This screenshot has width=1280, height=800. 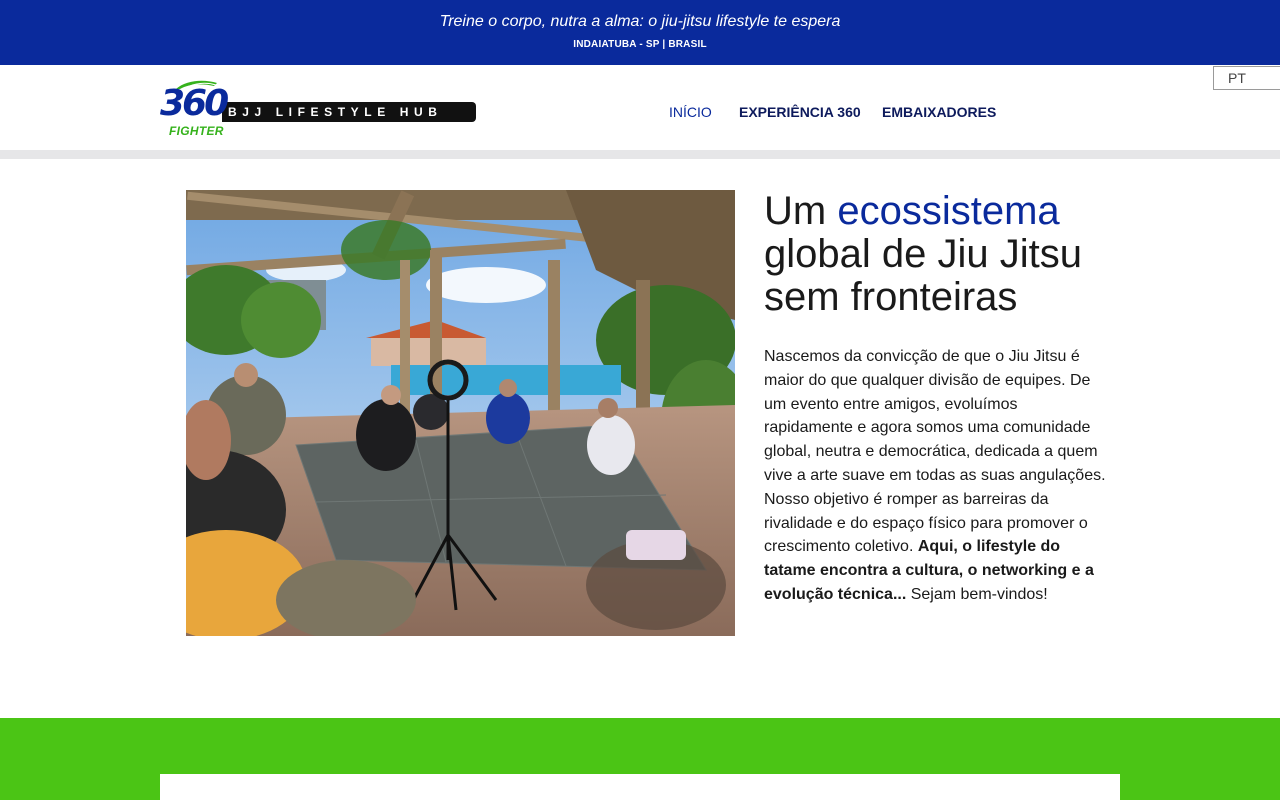 What do you see at coordinates (690, 113) in the screenshot?
I see `nav-item-inicio: INÍCIO` at bounding box center [690, 113].